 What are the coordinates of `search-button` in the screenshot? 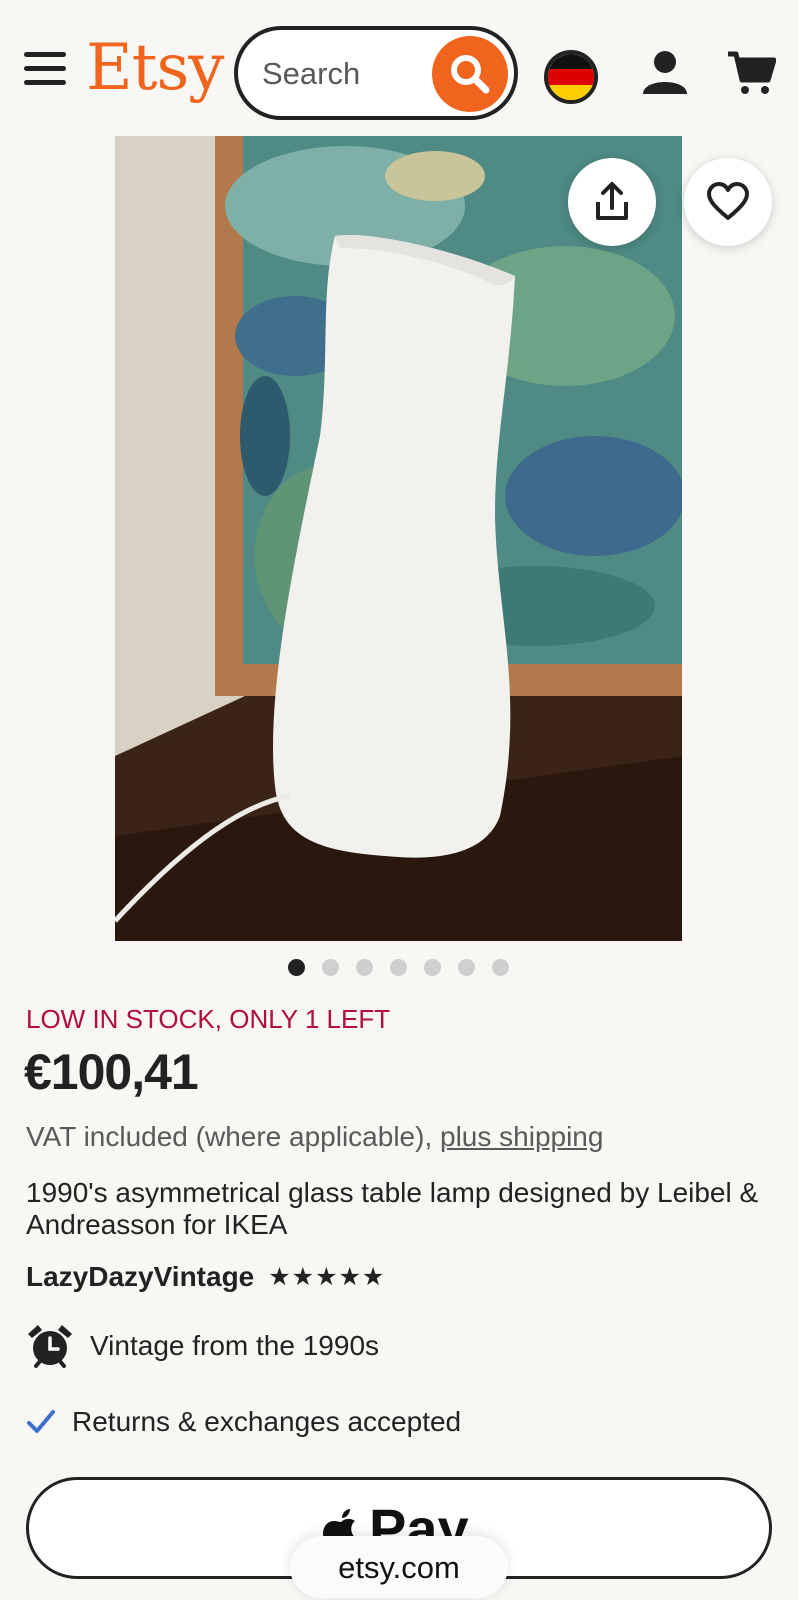 It's located at (470, 74).